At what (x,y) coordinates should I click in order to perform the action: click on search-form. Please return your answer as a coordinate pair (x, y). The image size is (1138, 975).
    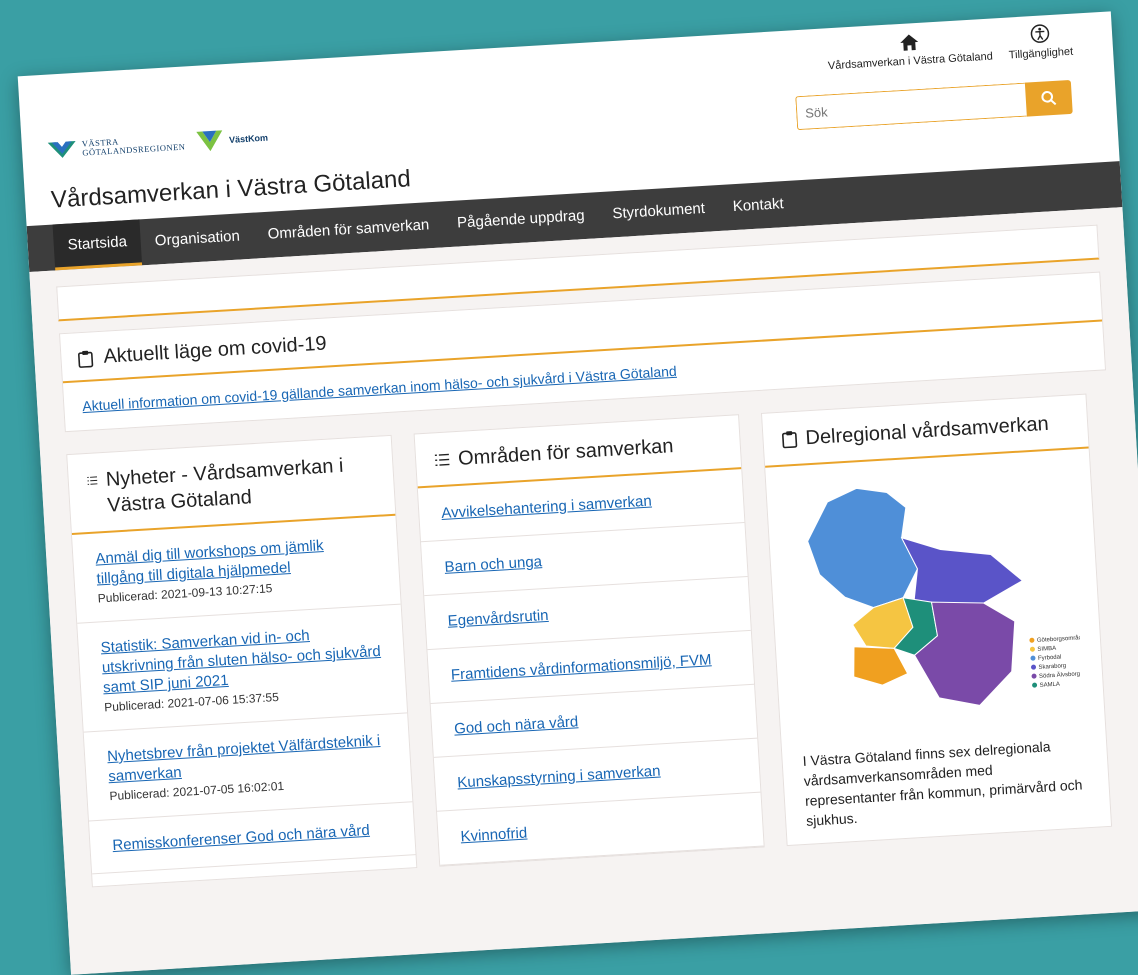
    Looking at the image, I should click on (934, 105).